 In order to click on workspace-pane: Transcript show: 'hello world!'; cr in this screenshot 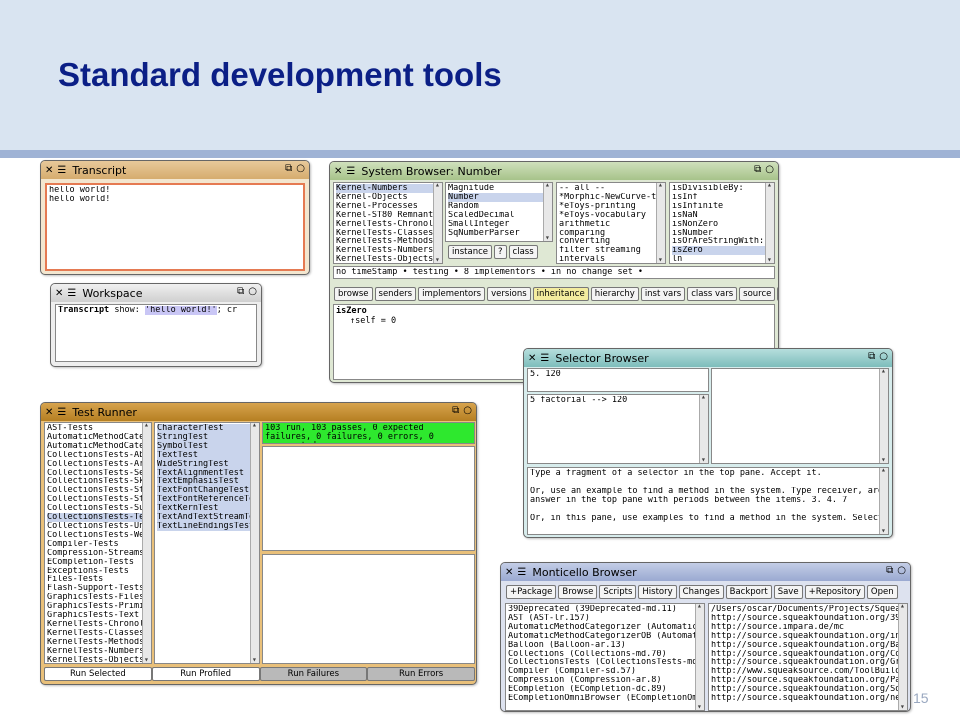, I will do `click(156, 333)`.